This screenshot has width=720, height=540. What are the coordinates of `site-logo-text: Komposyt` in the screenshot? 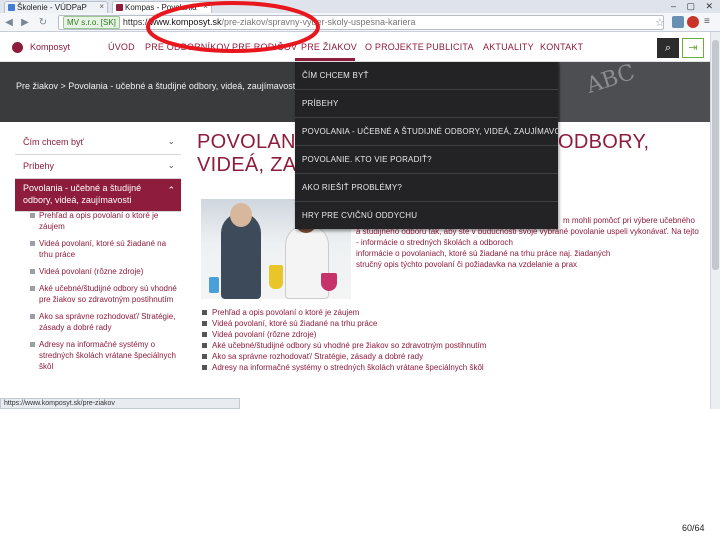 It's located at (50, 47).